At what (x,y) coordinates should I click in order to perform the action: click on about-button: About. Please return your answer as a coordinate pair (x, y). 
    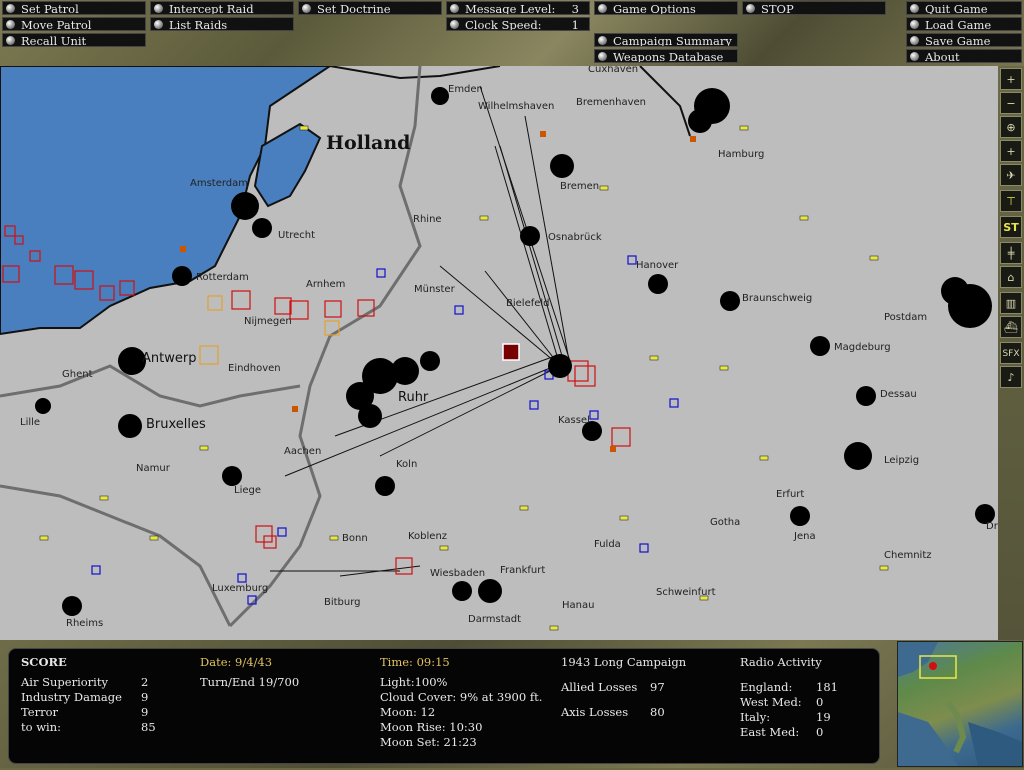
    Looking at the image, I should click on (964, 56).